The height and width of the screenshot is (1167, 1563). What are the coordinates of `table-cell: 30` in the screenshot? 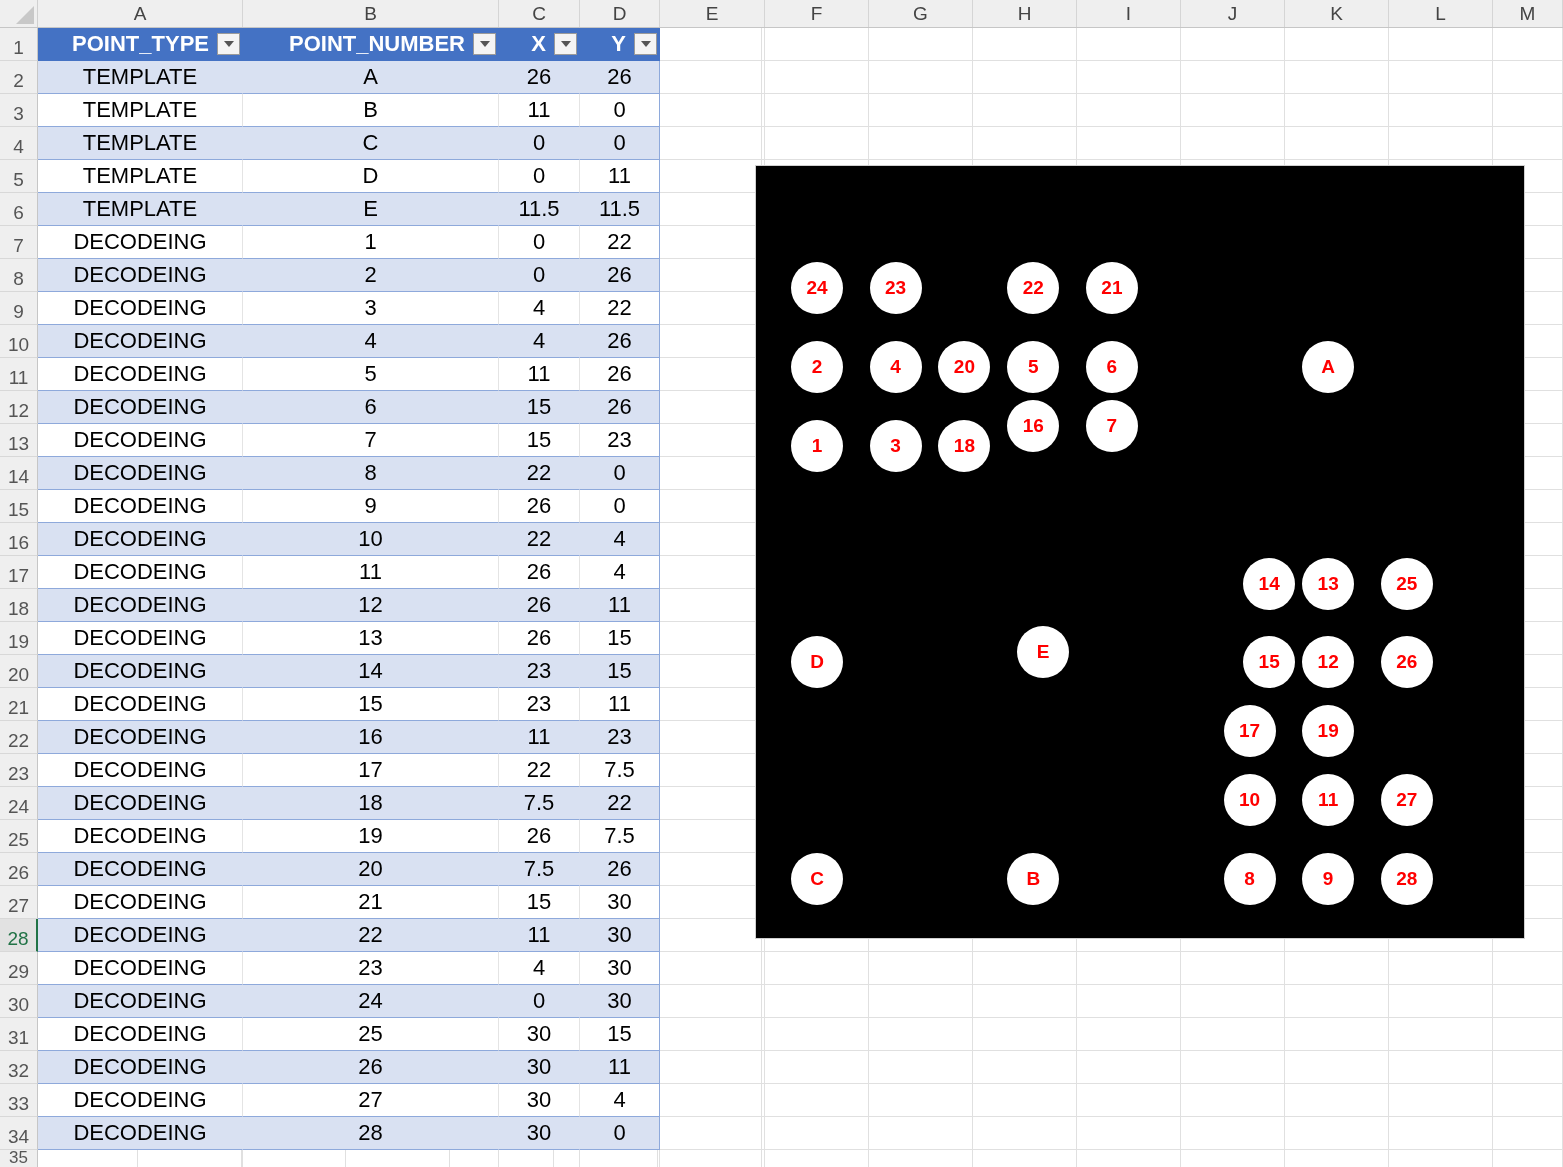 It's located at (619, 935).